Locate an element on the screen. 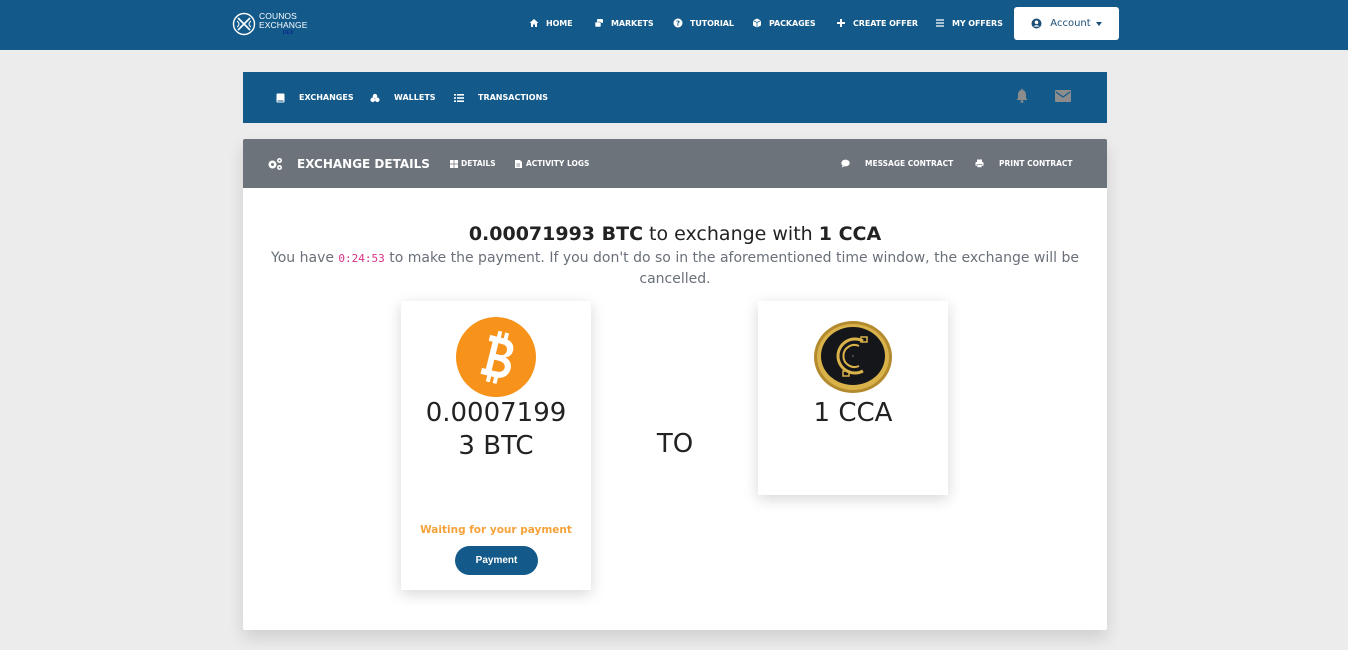 Image resolution: width=1348 pixels, height=650 pixels. gears-icon is located at coordinates (275, 164).